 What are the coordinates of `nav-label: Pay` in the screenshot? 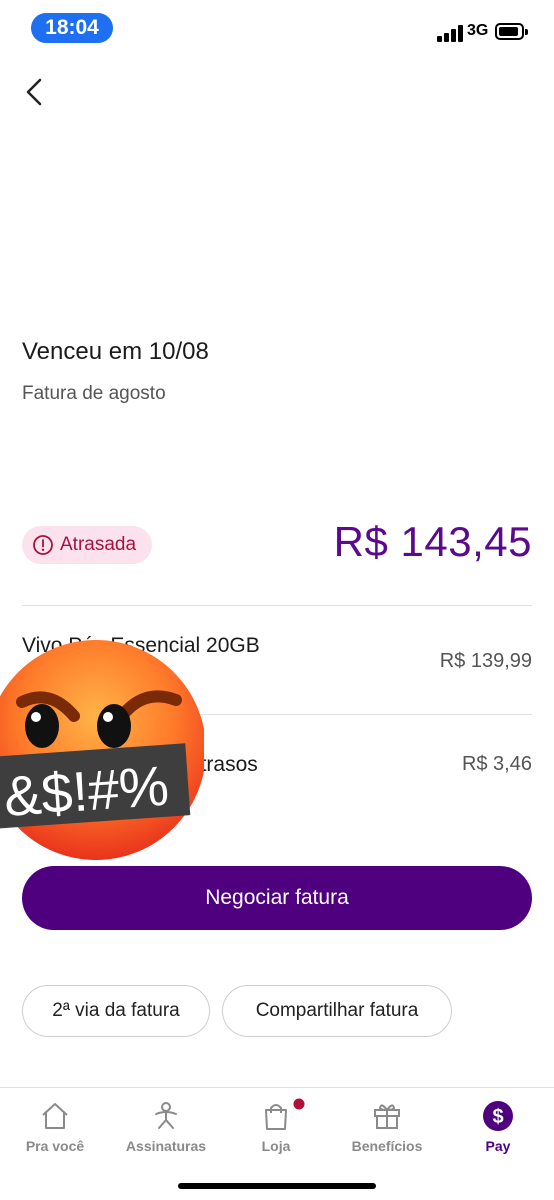 It's located at (498, 1146).